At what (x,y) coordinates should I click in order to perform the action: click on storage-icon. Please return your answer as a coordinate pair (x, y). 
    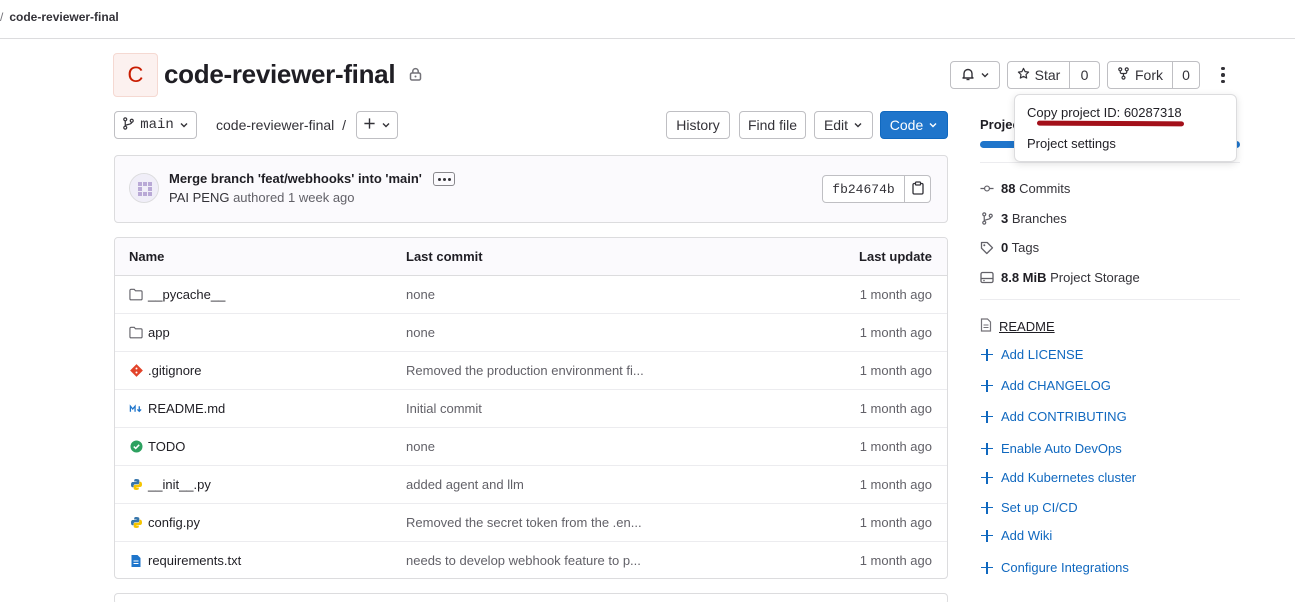
    Looking at the image, I should click on (987, 278).